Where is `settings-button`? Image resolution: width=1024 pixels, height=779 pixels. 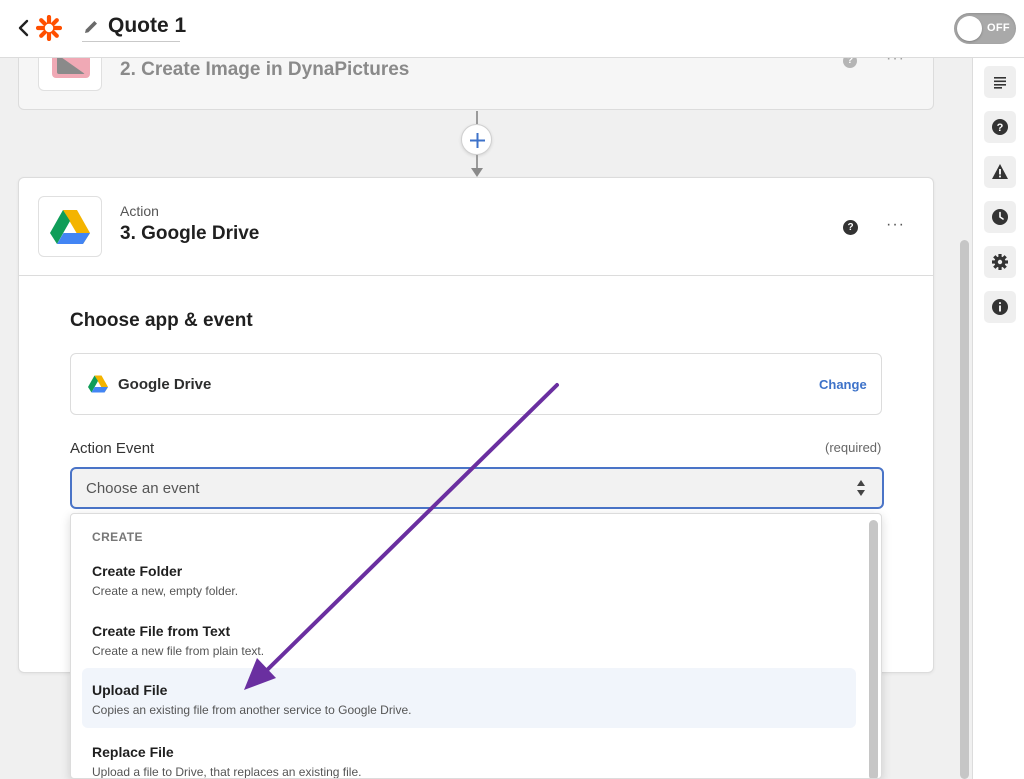 settings-button is located at coordinates (1000, 262).